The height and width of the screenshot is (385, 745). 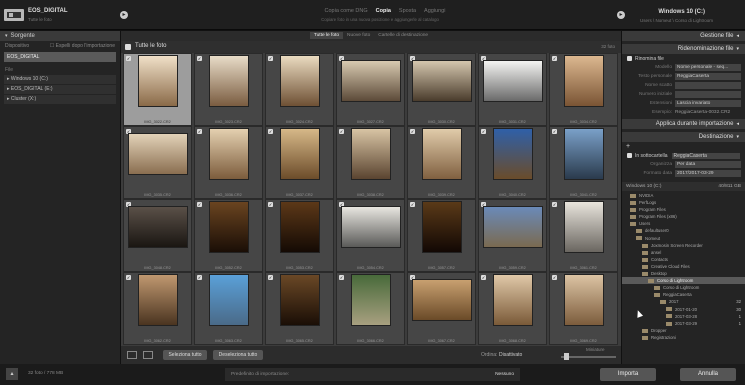 What do you see at coordinates (683, 294) in the screenshot?
I see `folder-tree-item: ReggiaCaserta` at bounding box center [683, 294].